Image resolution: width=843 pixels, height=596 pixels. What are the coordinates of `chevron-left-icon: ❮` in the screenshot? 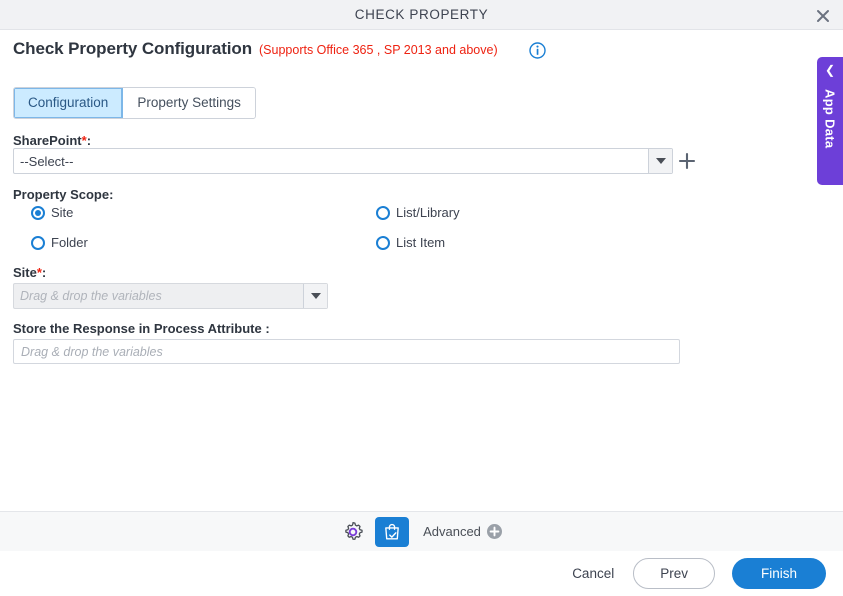 It's located at (830, 70).